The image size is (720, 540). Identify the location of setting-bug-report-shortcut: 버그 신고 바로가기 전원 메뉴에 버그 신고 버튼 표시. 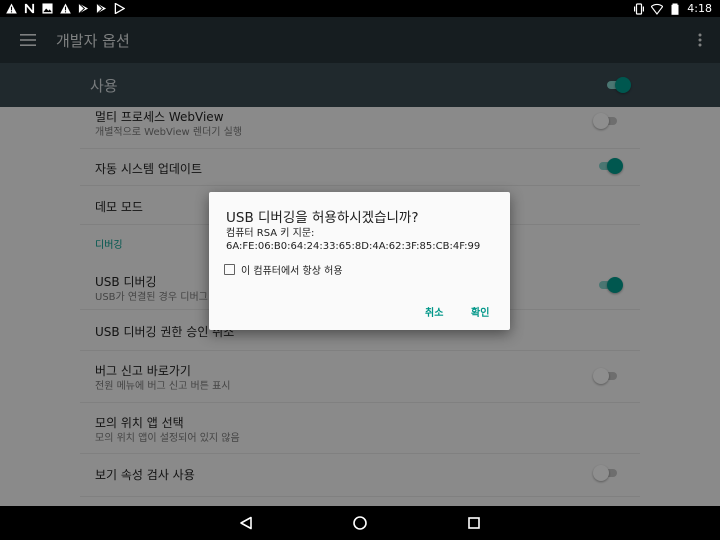
(360, 373).